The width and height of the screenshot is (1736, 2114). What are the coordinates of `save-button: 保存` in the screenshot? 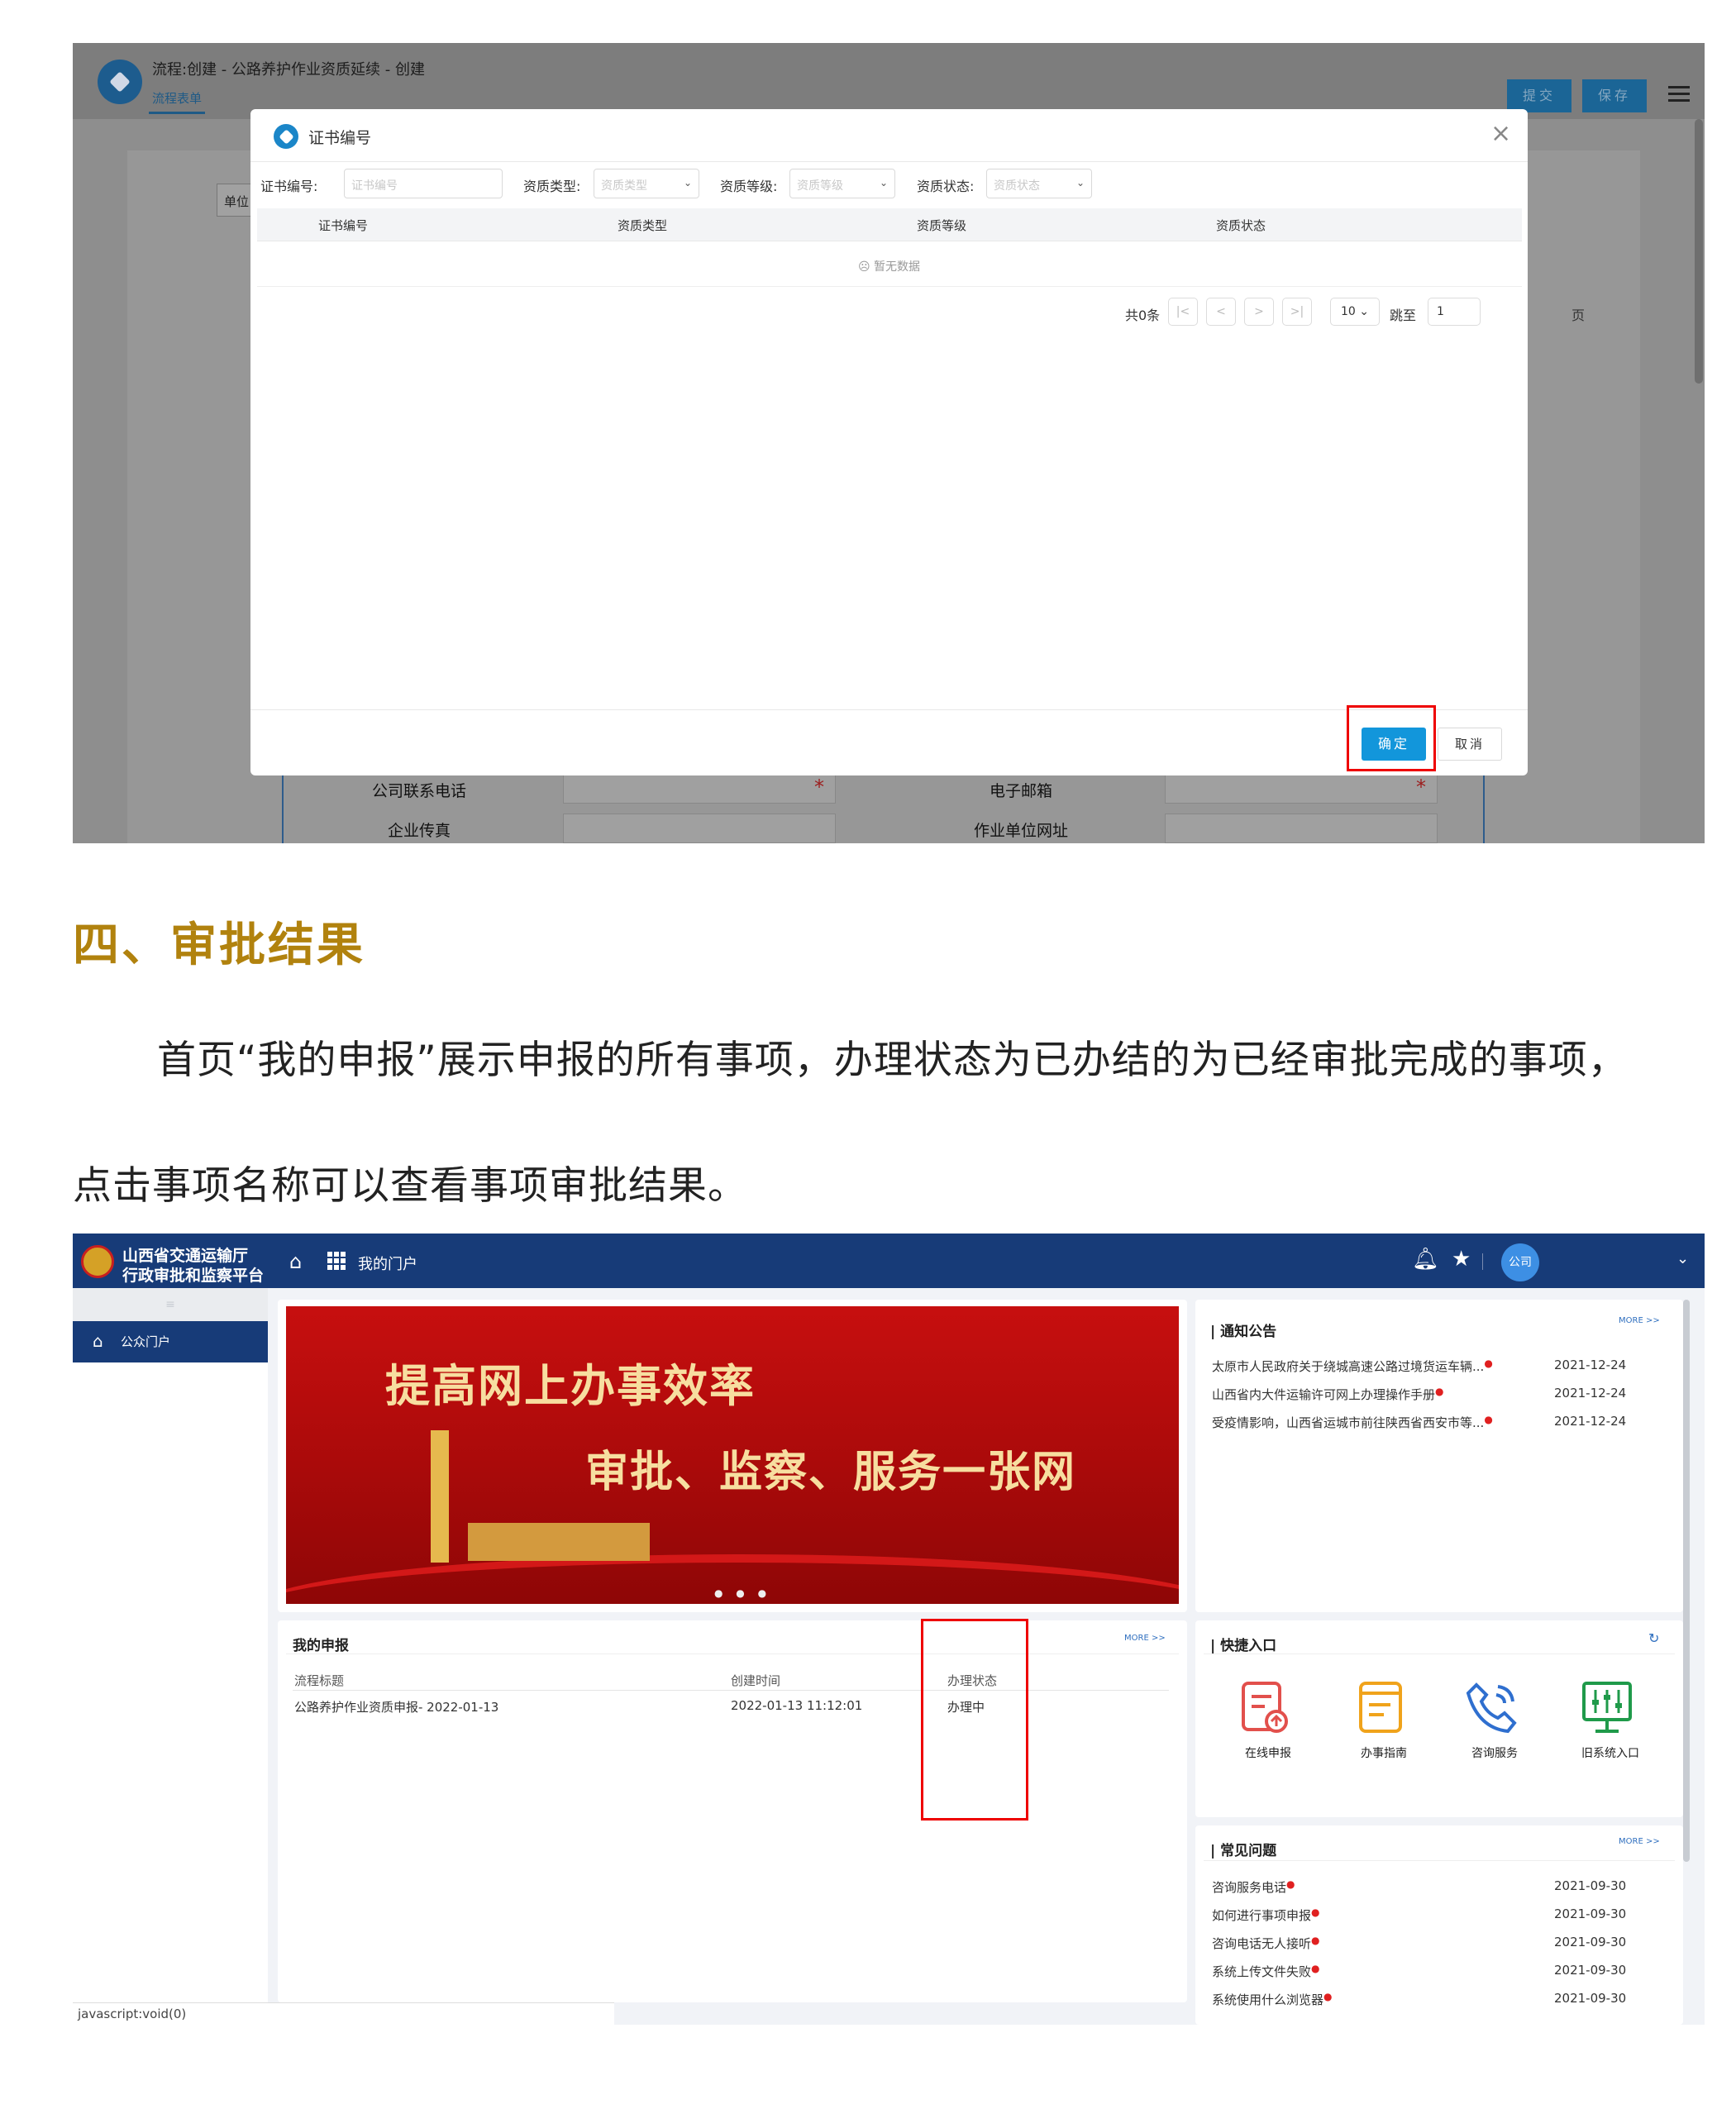 It's located at (1614, 95).